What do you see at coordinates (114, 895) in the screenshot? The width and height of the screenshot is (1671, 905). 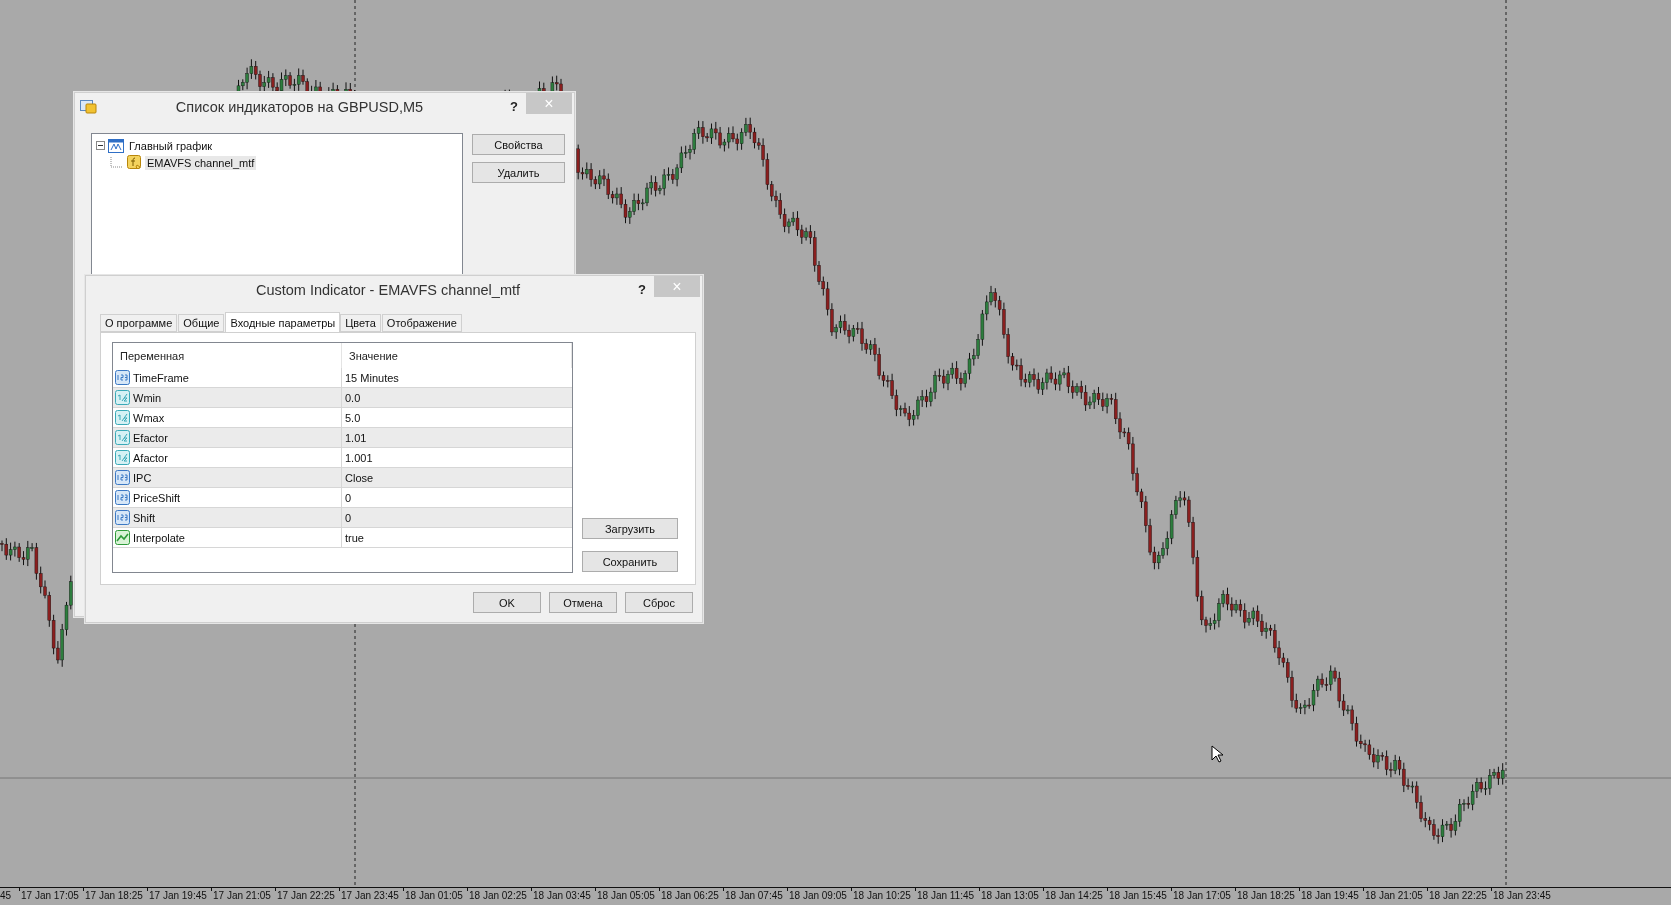 I see `time-label: 17 Jan 18:25` at bounding box center [114, 895].